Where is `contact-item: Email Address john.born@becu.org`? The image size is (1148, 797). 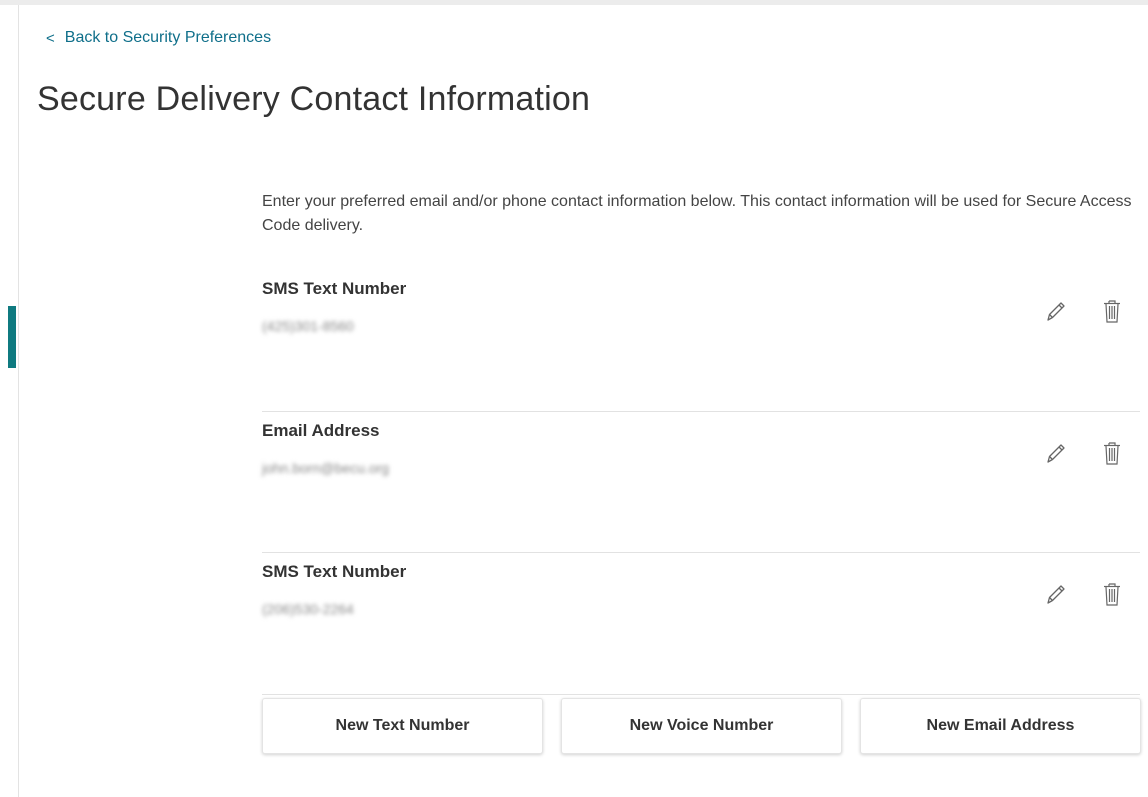
contact-item: Email Address john.born@becu.org is located at coordinates (701, 482).